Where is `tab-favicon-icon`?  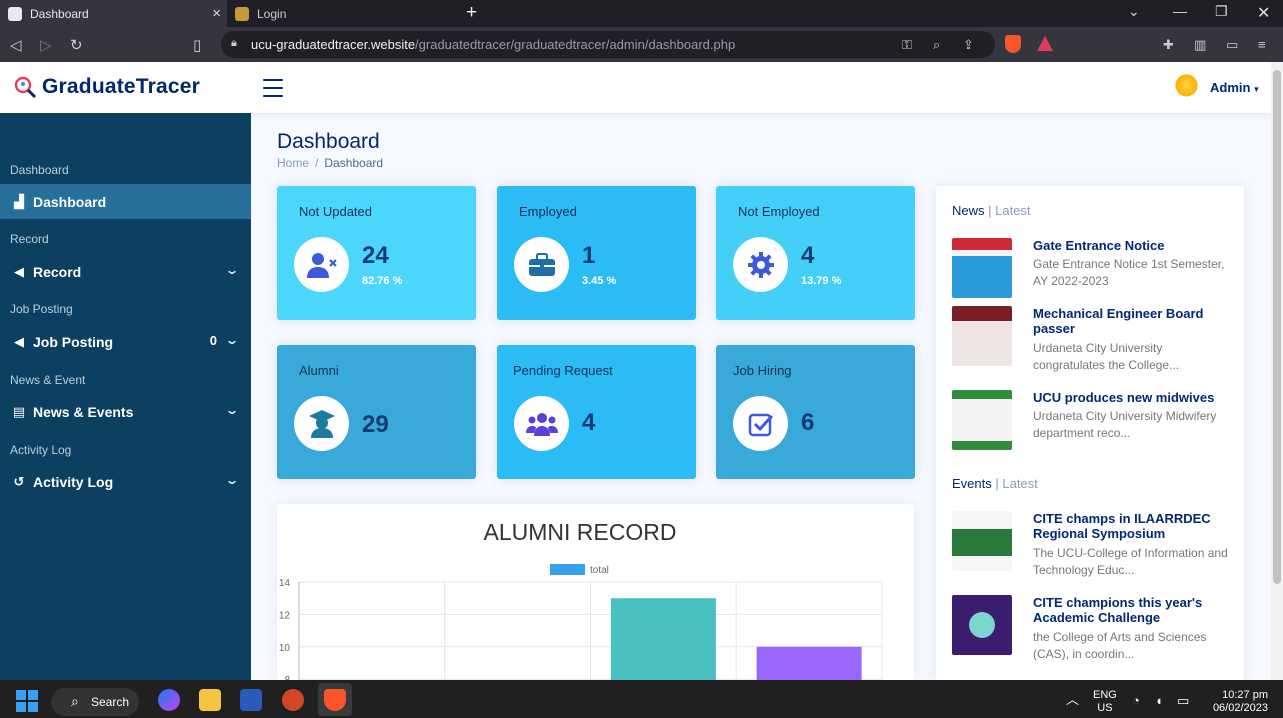 tab-favicon-icon is located at coordinates (15, 13).